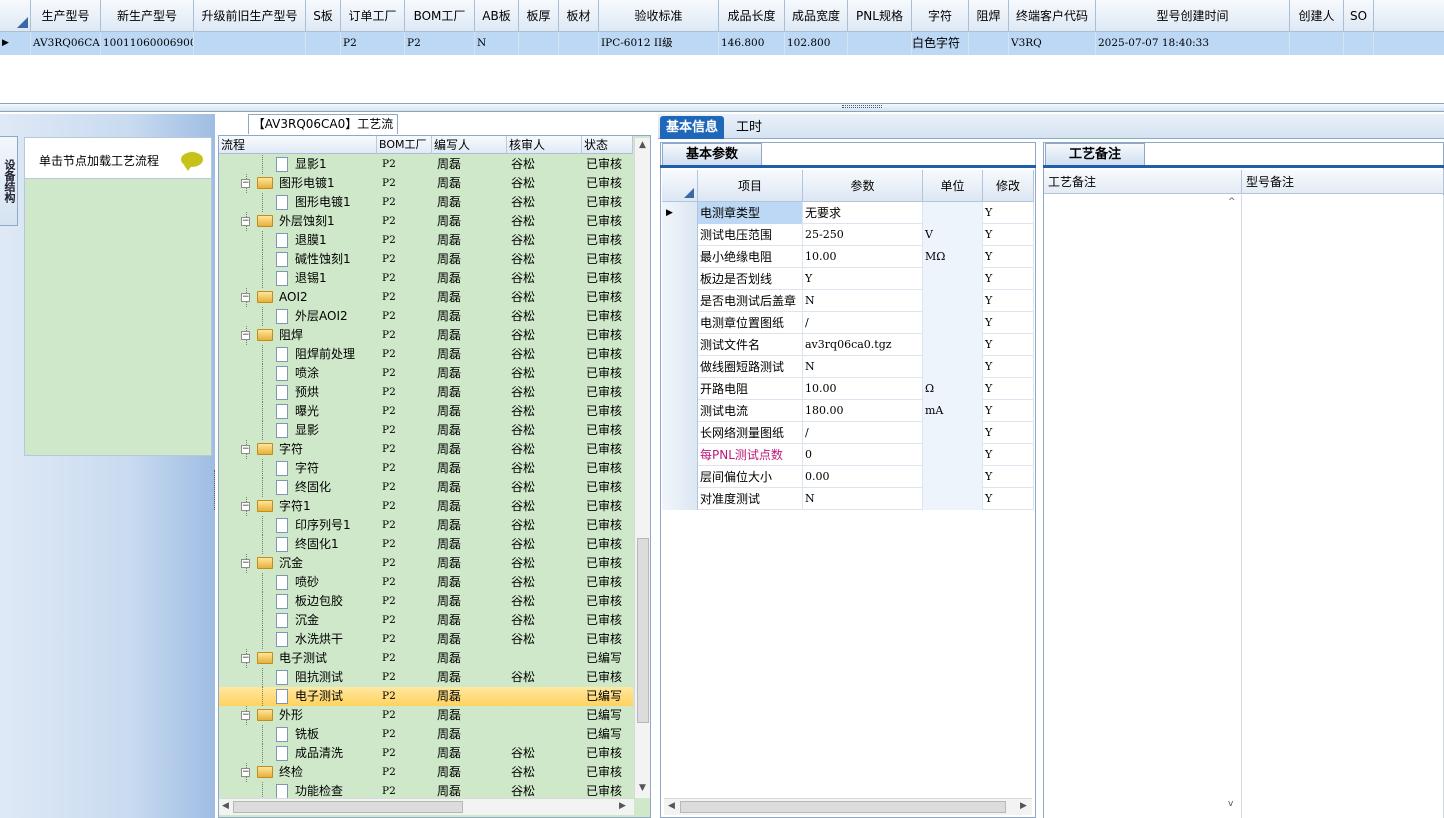 Image resolution: width=1444 pixels, height=818 pixels. Describe the element at coordinates (863, 323) in the screenshot. I see `param-value-cell: /` at that location.